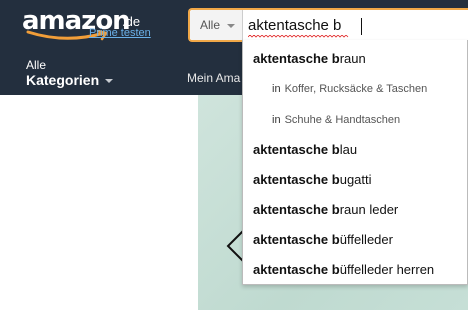  I want to click on suggestion-item: aktentasche blau, so click(305, 150).